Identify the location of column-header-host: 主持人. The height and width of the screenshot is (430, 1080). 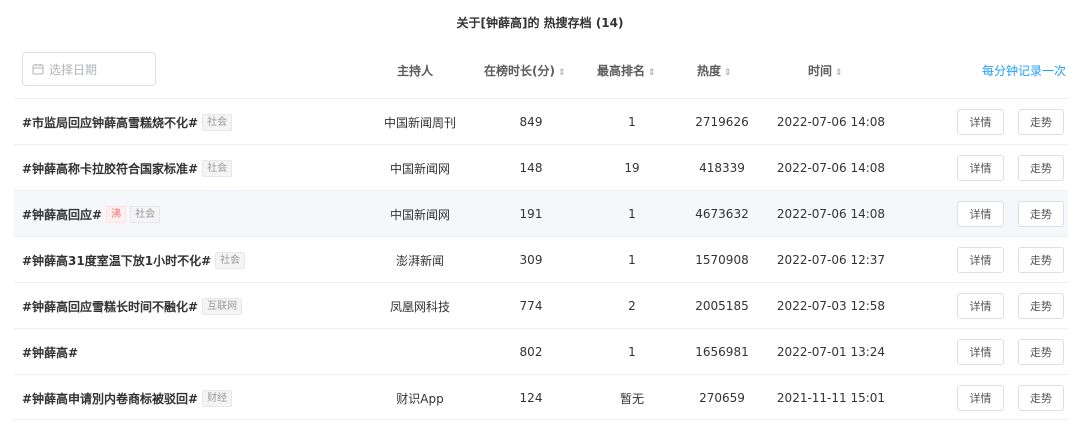
(415, 70).